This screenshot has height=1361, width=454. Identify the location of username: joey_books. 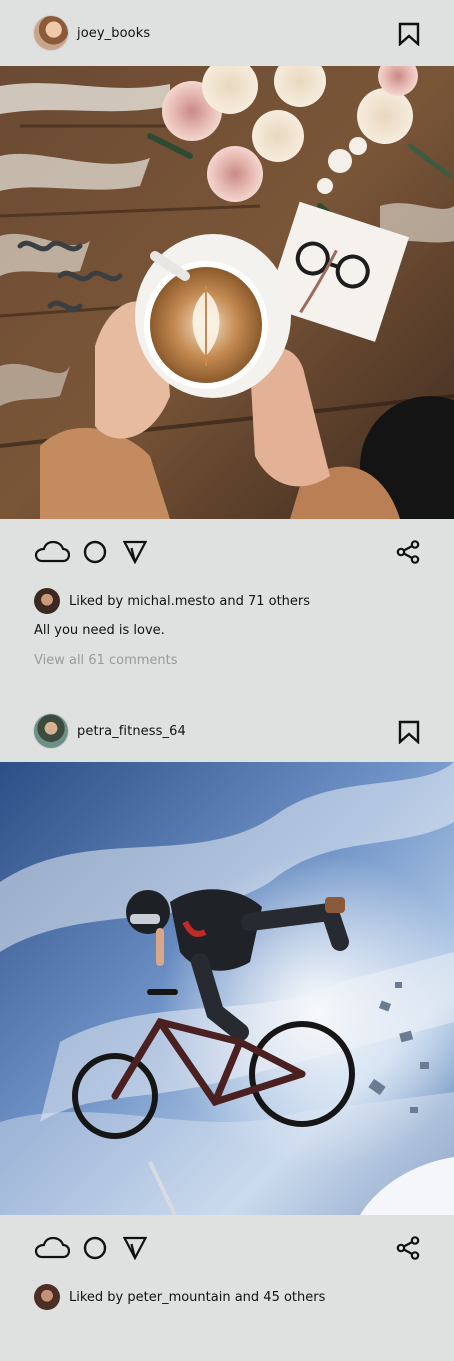
(113, 33).